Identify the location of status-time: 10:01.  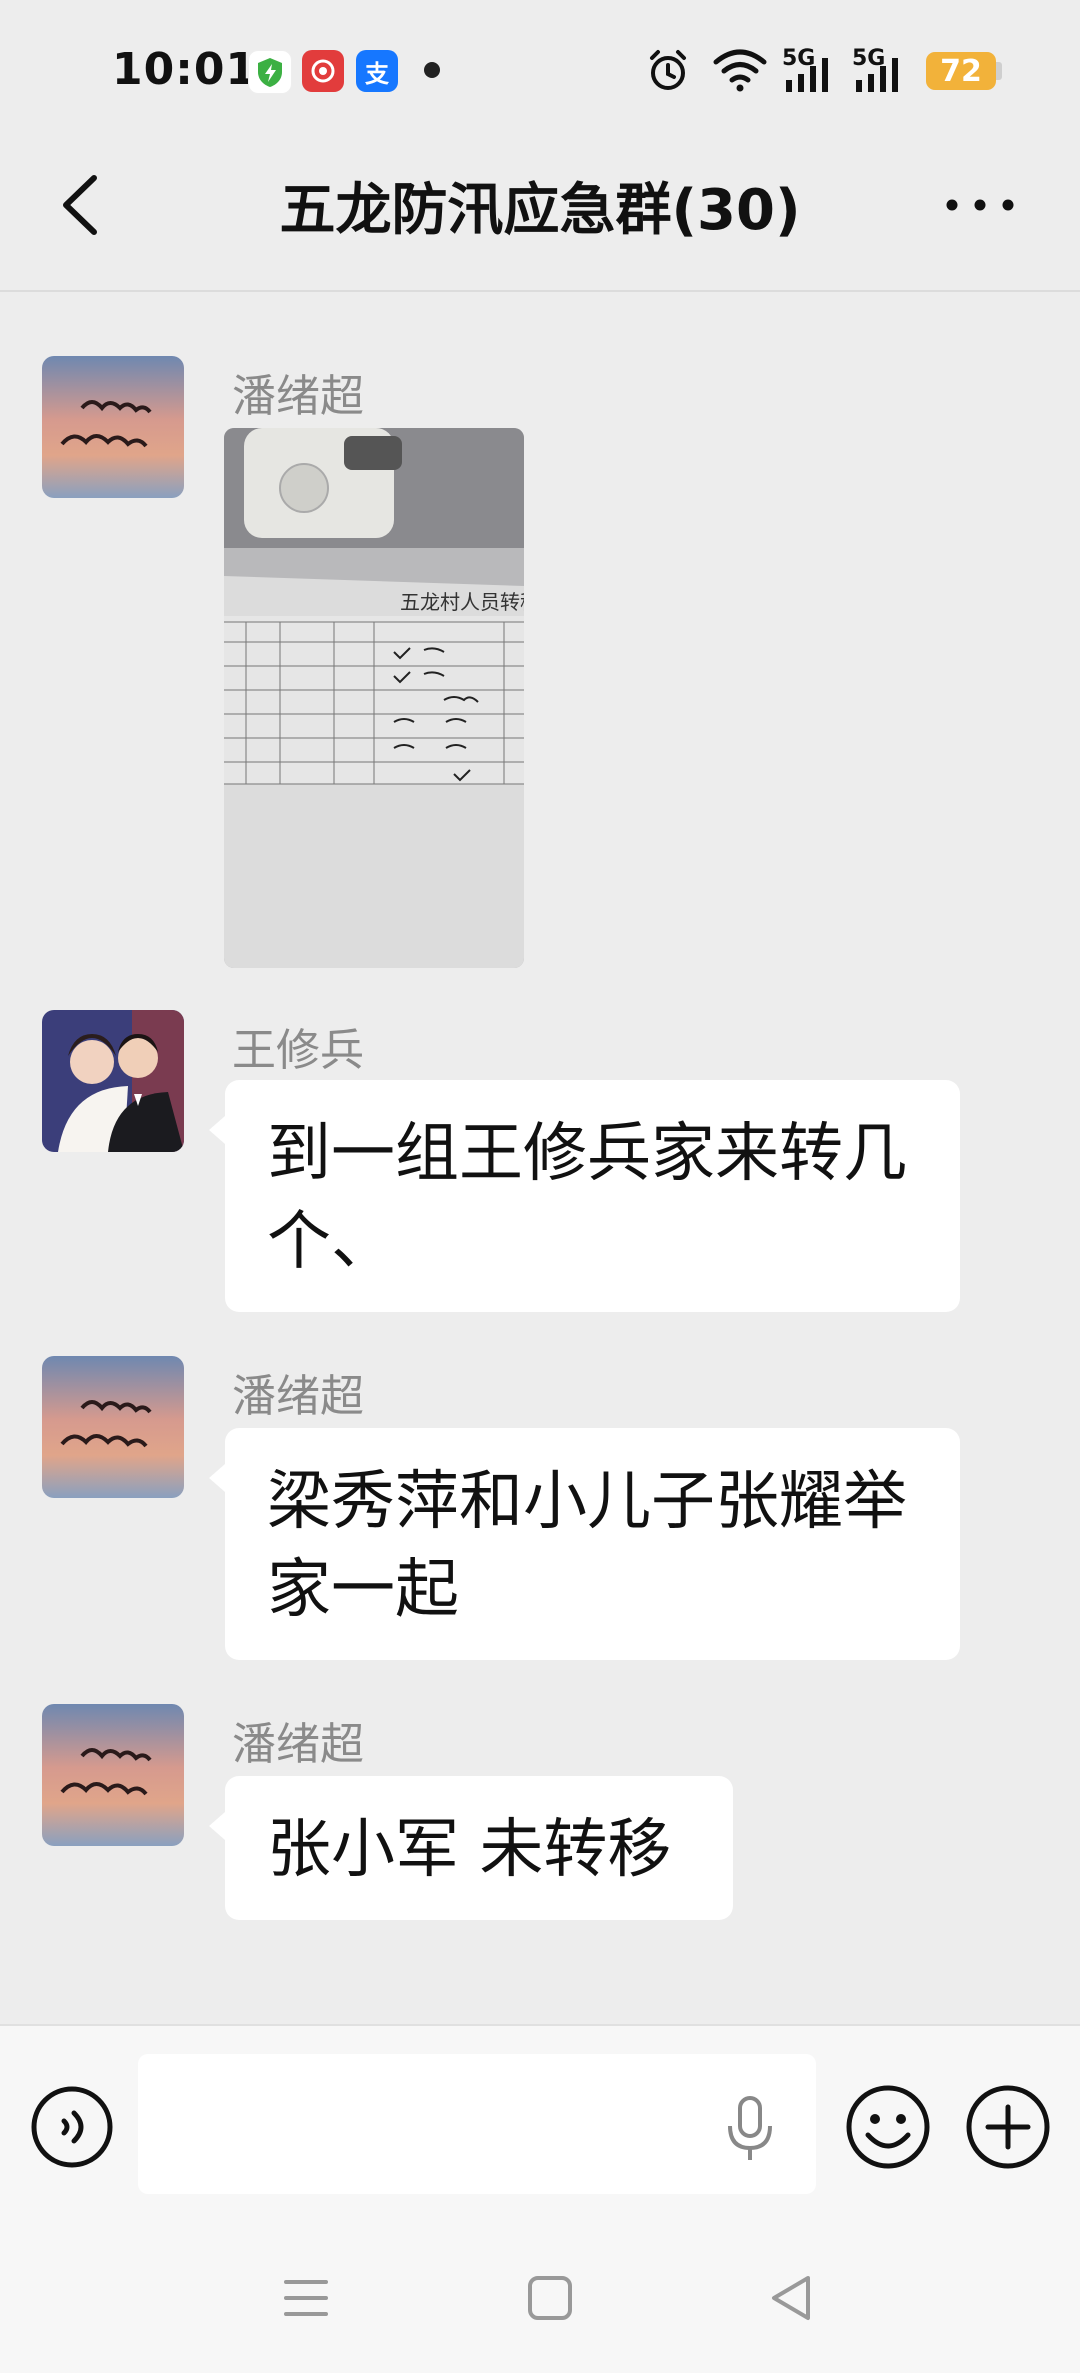
(185, 69).